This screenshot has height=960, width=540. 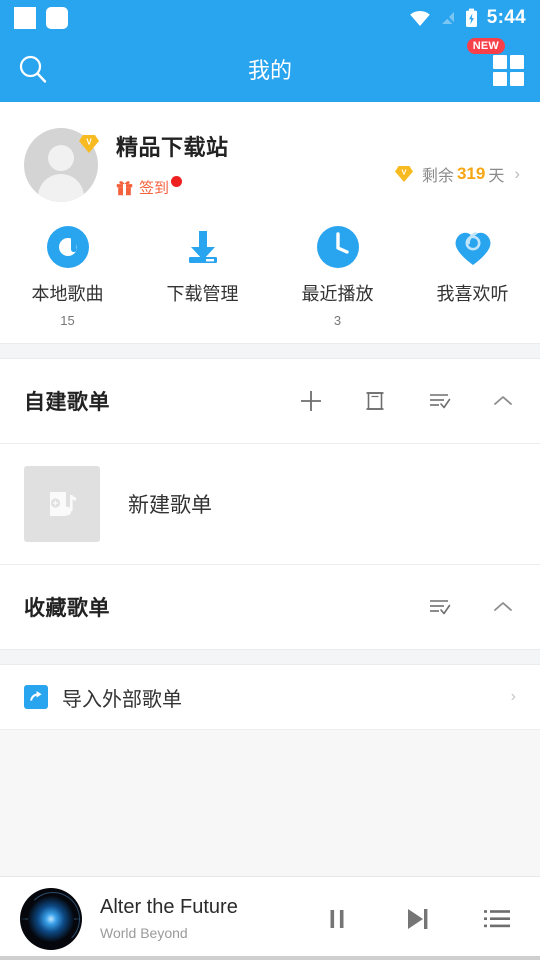 What do you see at coordinates (144, 933) in the screenshot?
I see `track-artist: World Beyond` at bounding box center [144, 933].